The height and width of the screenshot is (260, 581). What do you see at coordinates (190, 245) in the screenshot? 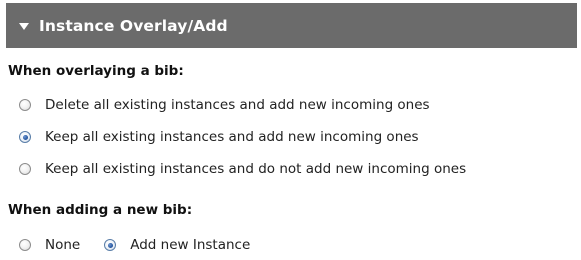
I see `radio-label: Add new Instance` at bounding box center [190, 245].